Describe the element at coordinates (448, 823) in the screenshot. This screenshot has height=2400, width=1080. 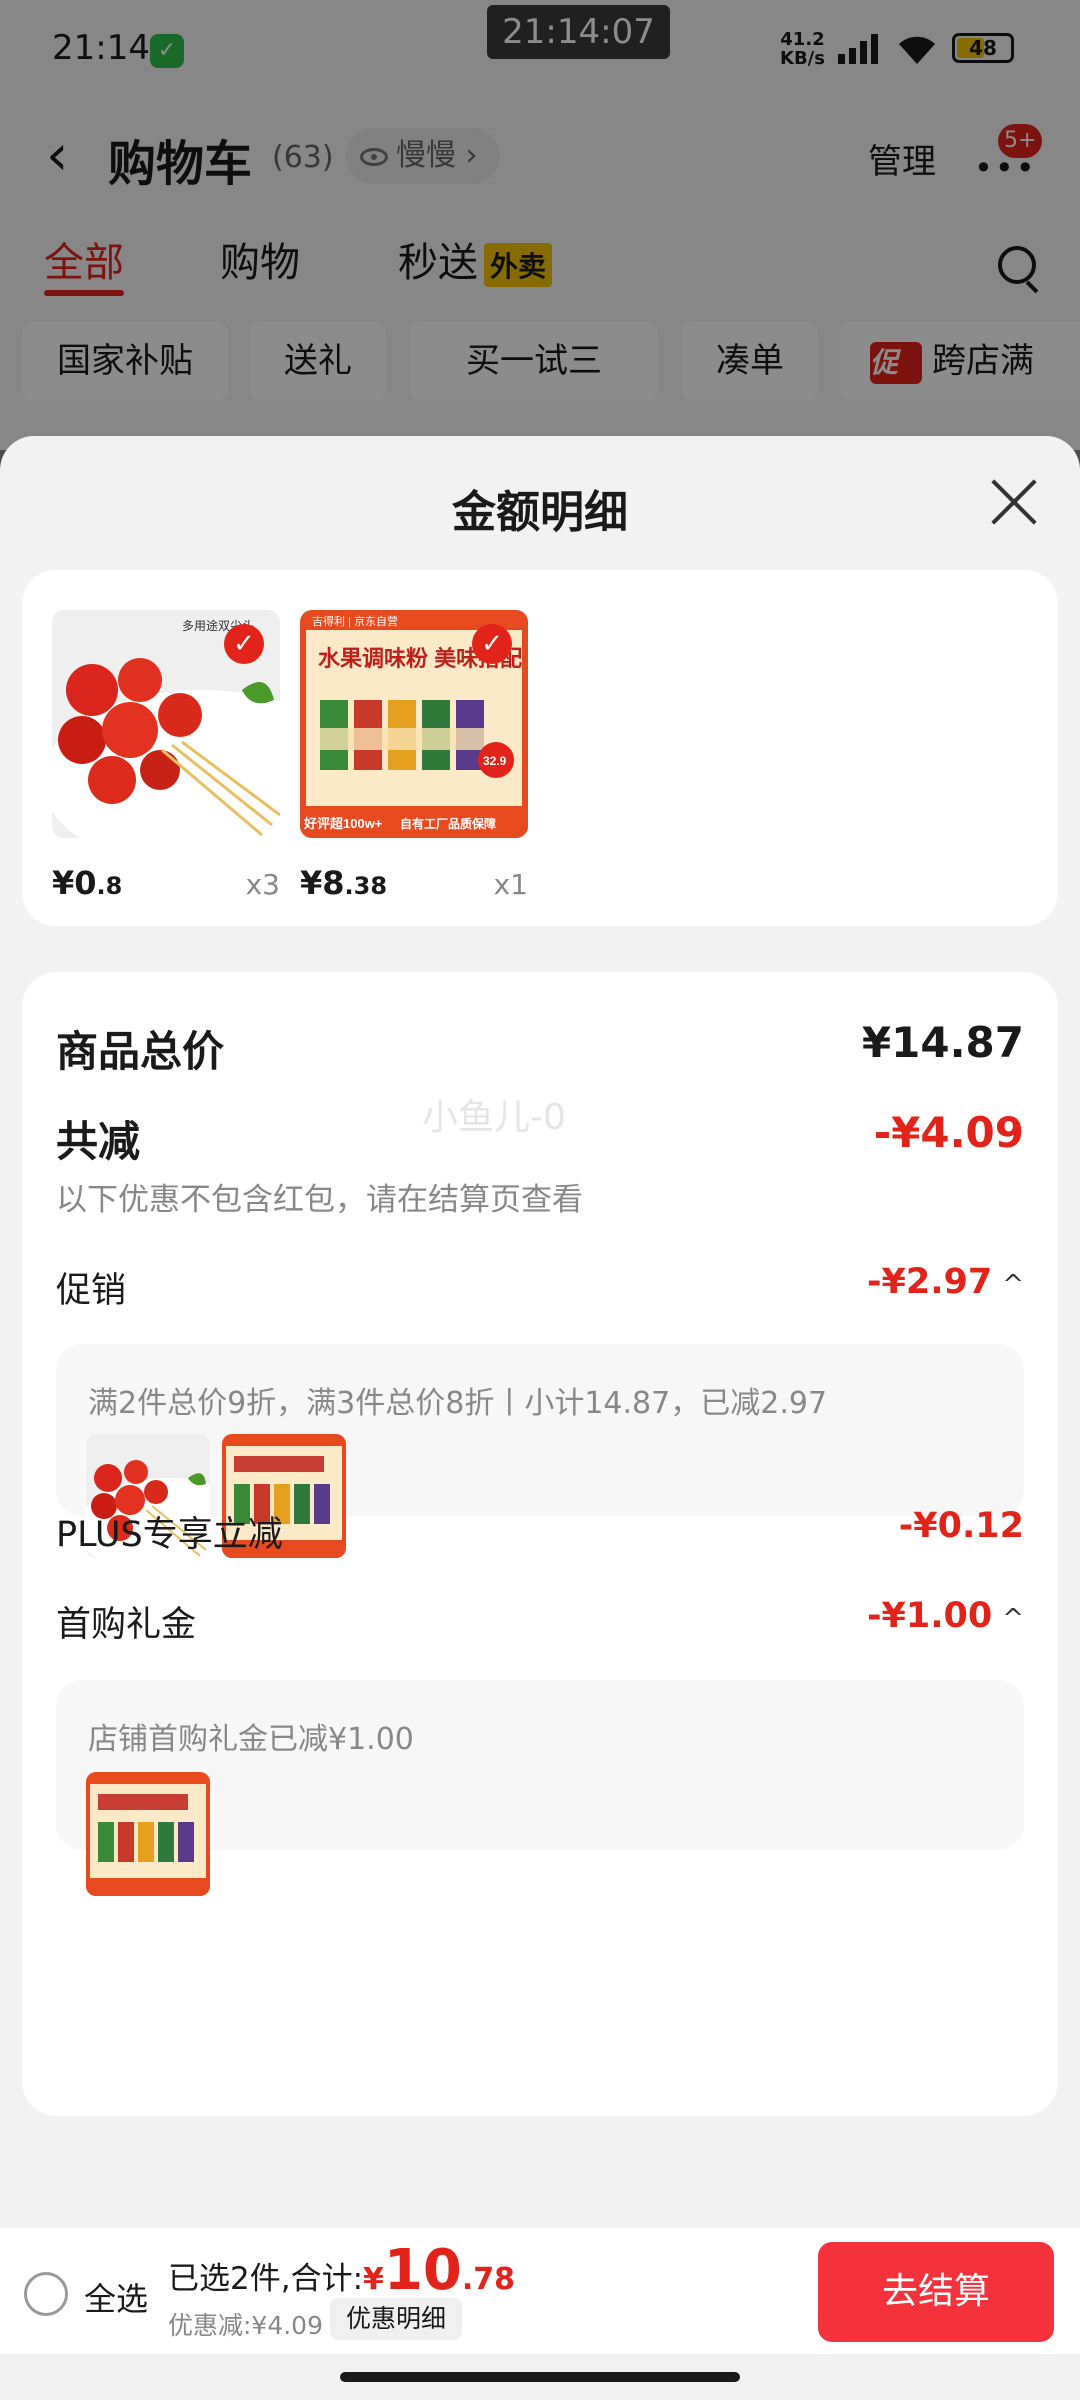
I see `image-footer: 自有工厂品质保障` at that location.